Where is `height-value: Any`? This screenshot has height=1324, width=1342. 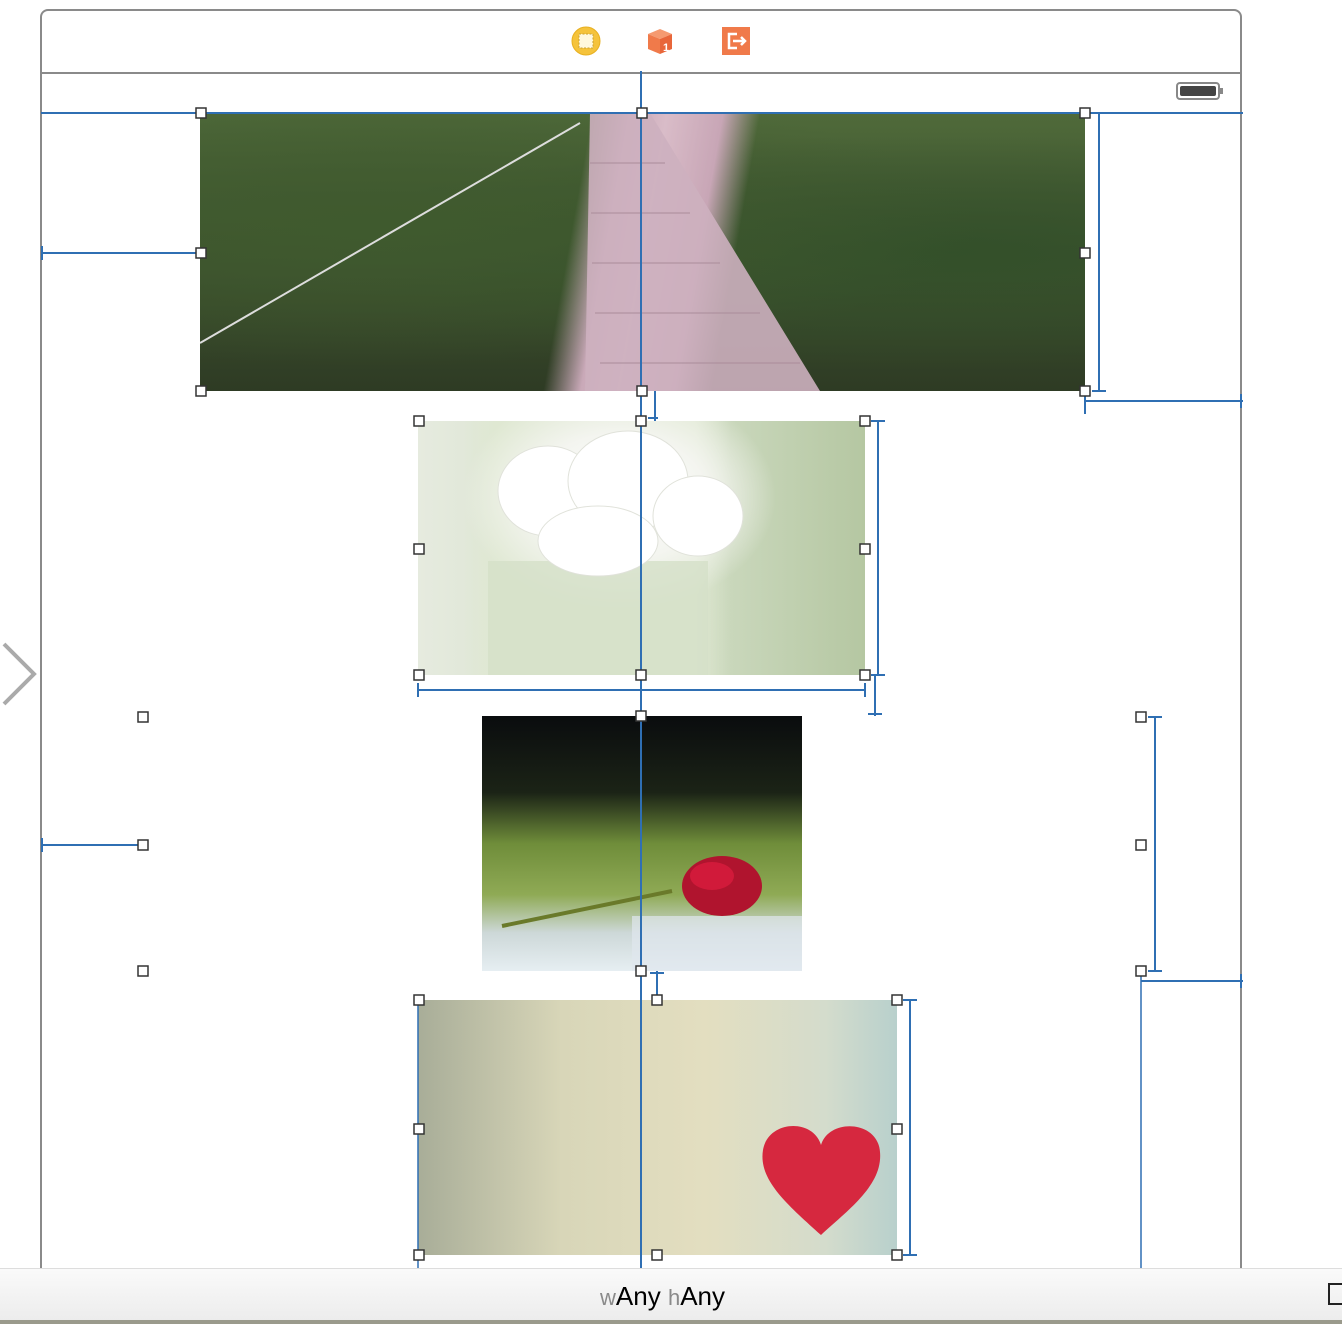
height-value: Any is located at coordinates (702, 1296).